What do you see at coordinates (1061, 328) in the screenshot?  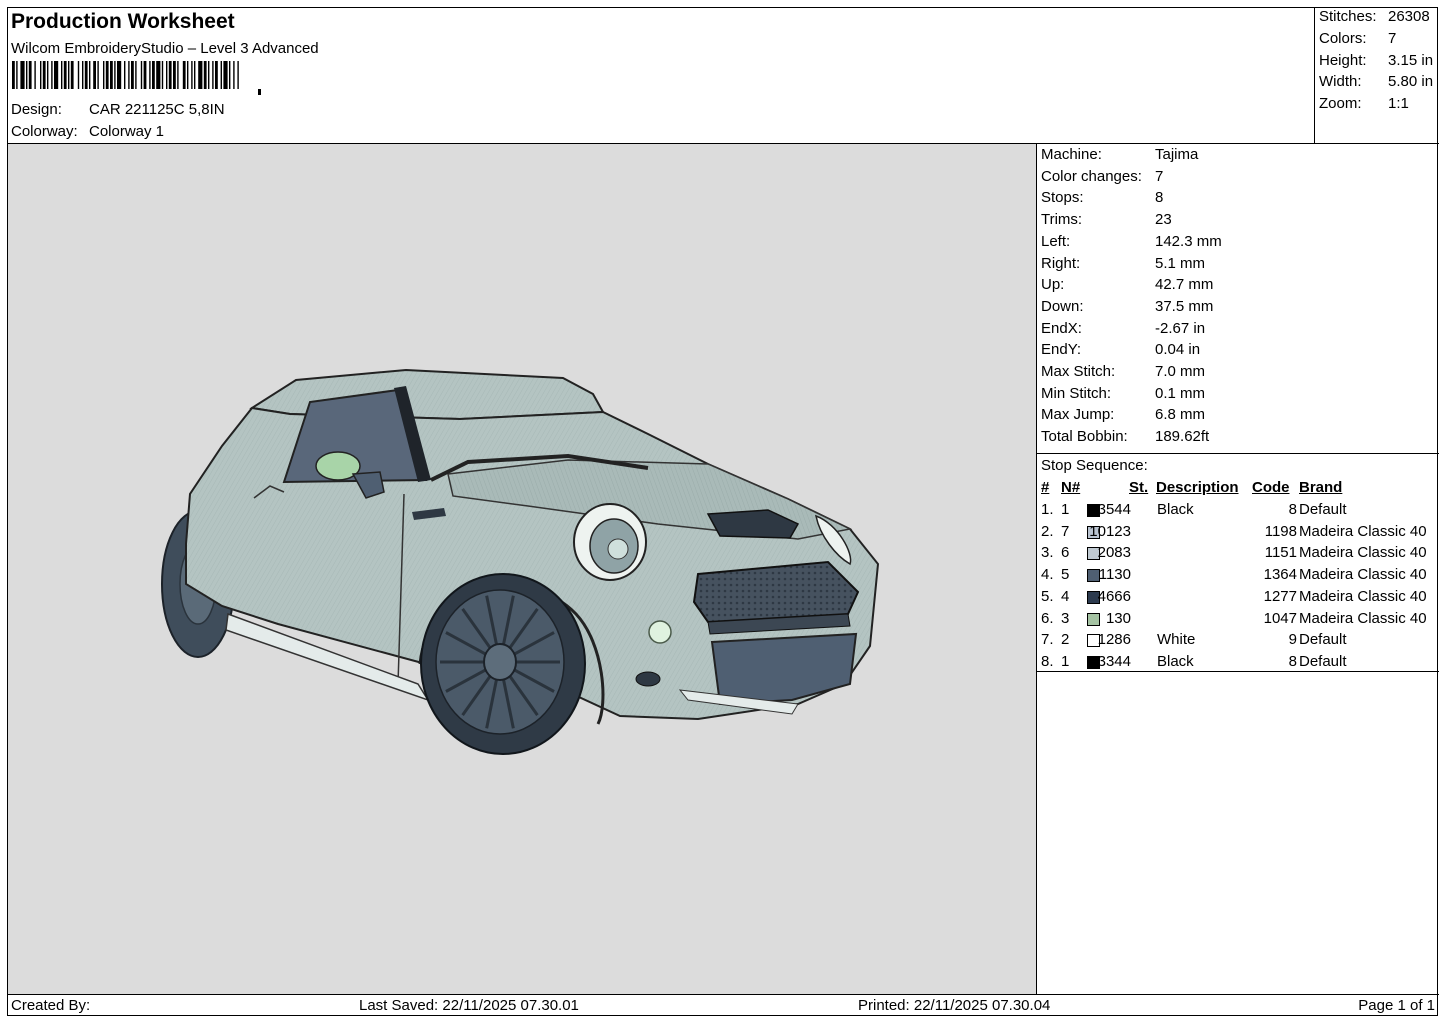 I see `machine-label: EndX:` at bounding box center [1061, 328].